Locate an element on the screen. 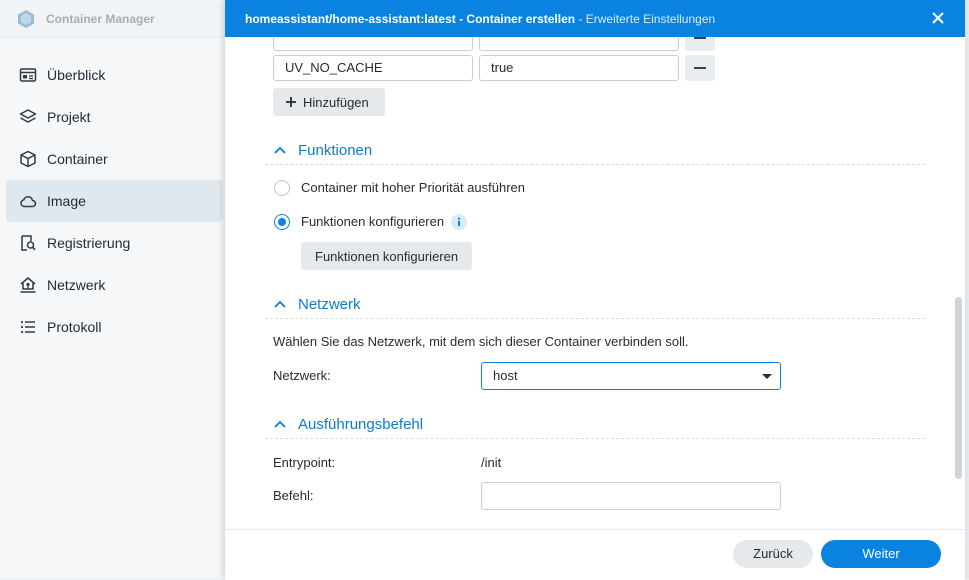 Image resolution: width=969 pixels, height=580 pixels. sidebar-item-label: Image is located at coordinates (66, 201).